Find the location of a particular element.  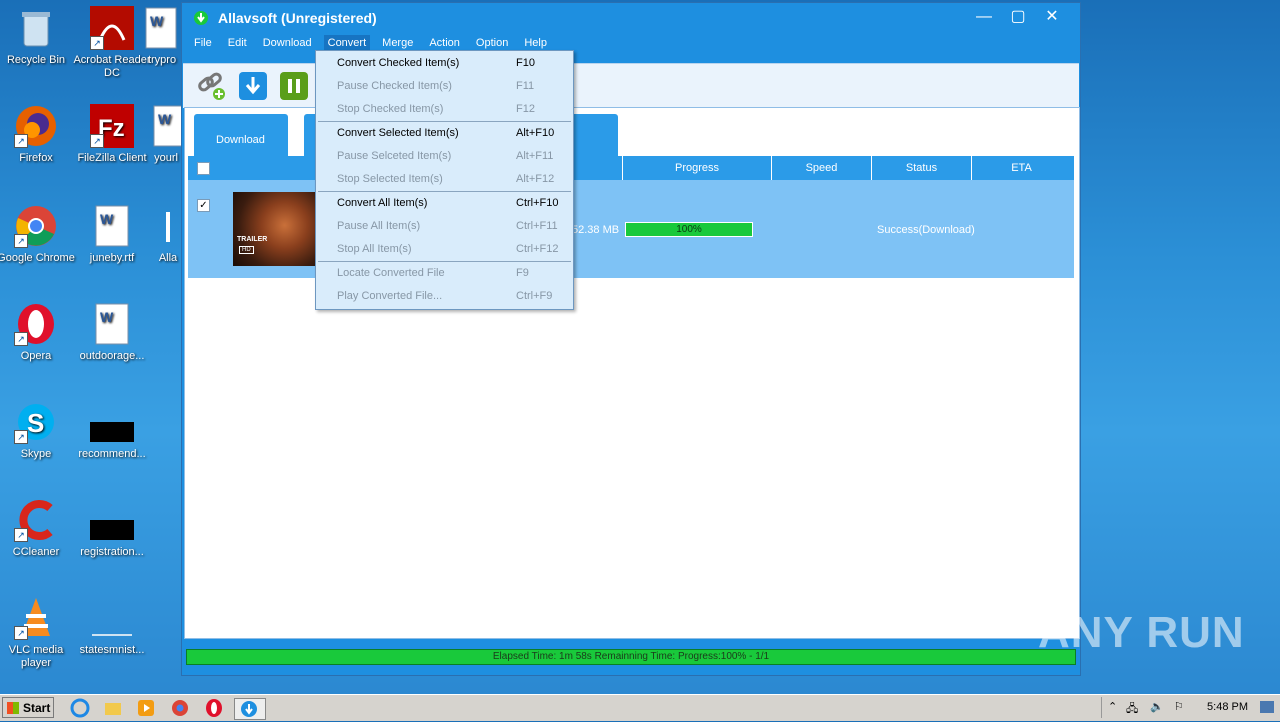

recycle-bin-icon is located at coordinates (36, 28).